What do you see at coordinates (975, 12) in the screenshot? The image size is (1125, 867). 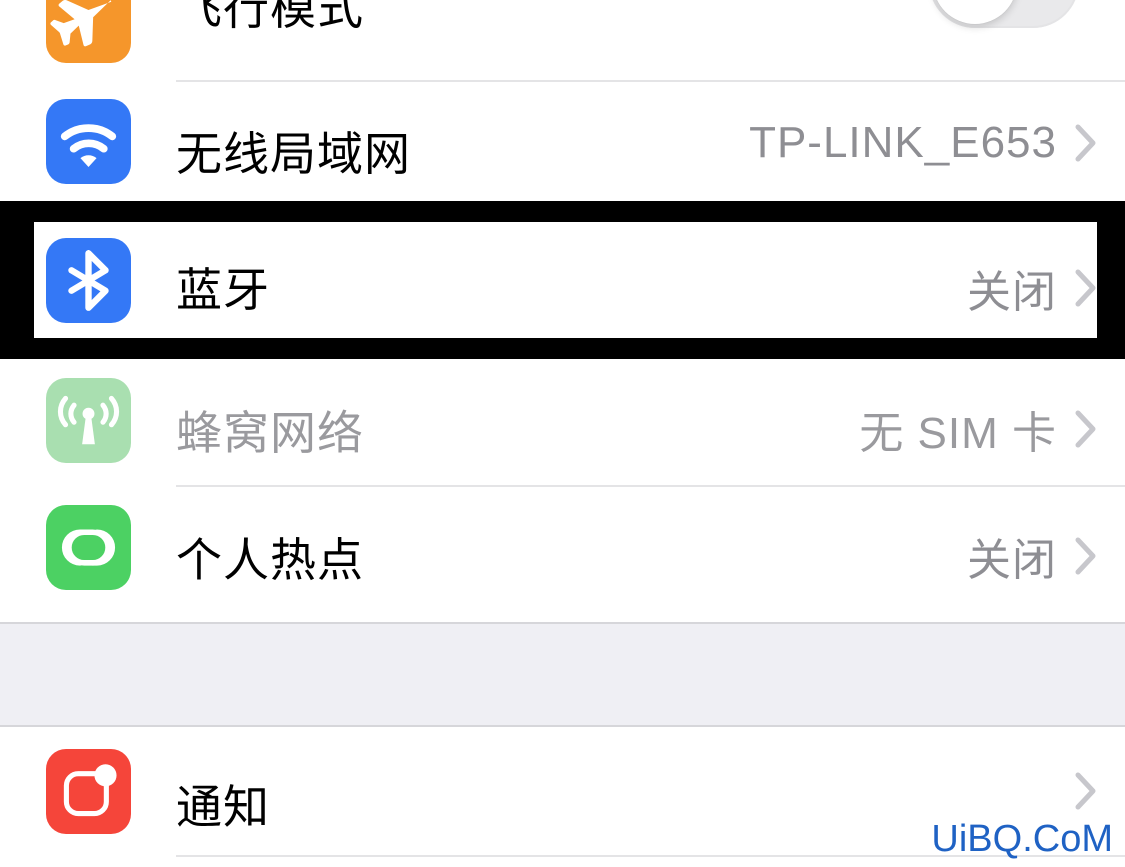 I see `toggle-knob` at bounding box center [975, 12].